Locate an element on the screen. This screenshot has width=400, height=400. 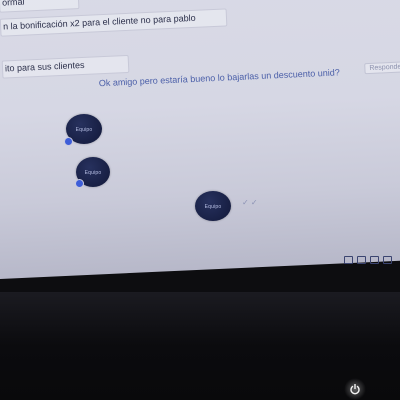
battery-icon is located at coordinates (374, 260).